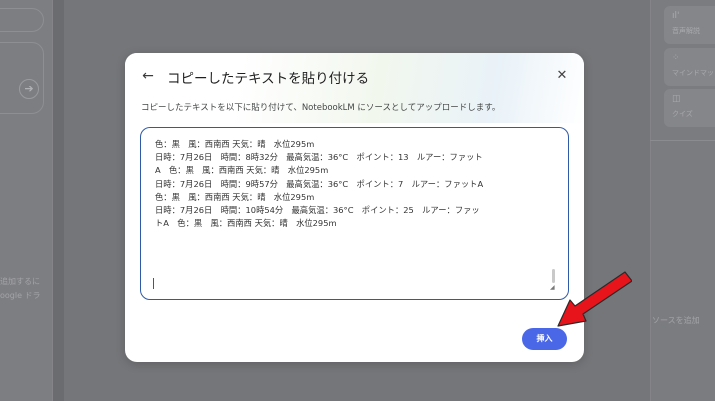 This screenshot has height=401, width=715. Describe the element at coordinates (686, 31) in the screenshot. I see `audio-overview-label: 音声解説` at that location.